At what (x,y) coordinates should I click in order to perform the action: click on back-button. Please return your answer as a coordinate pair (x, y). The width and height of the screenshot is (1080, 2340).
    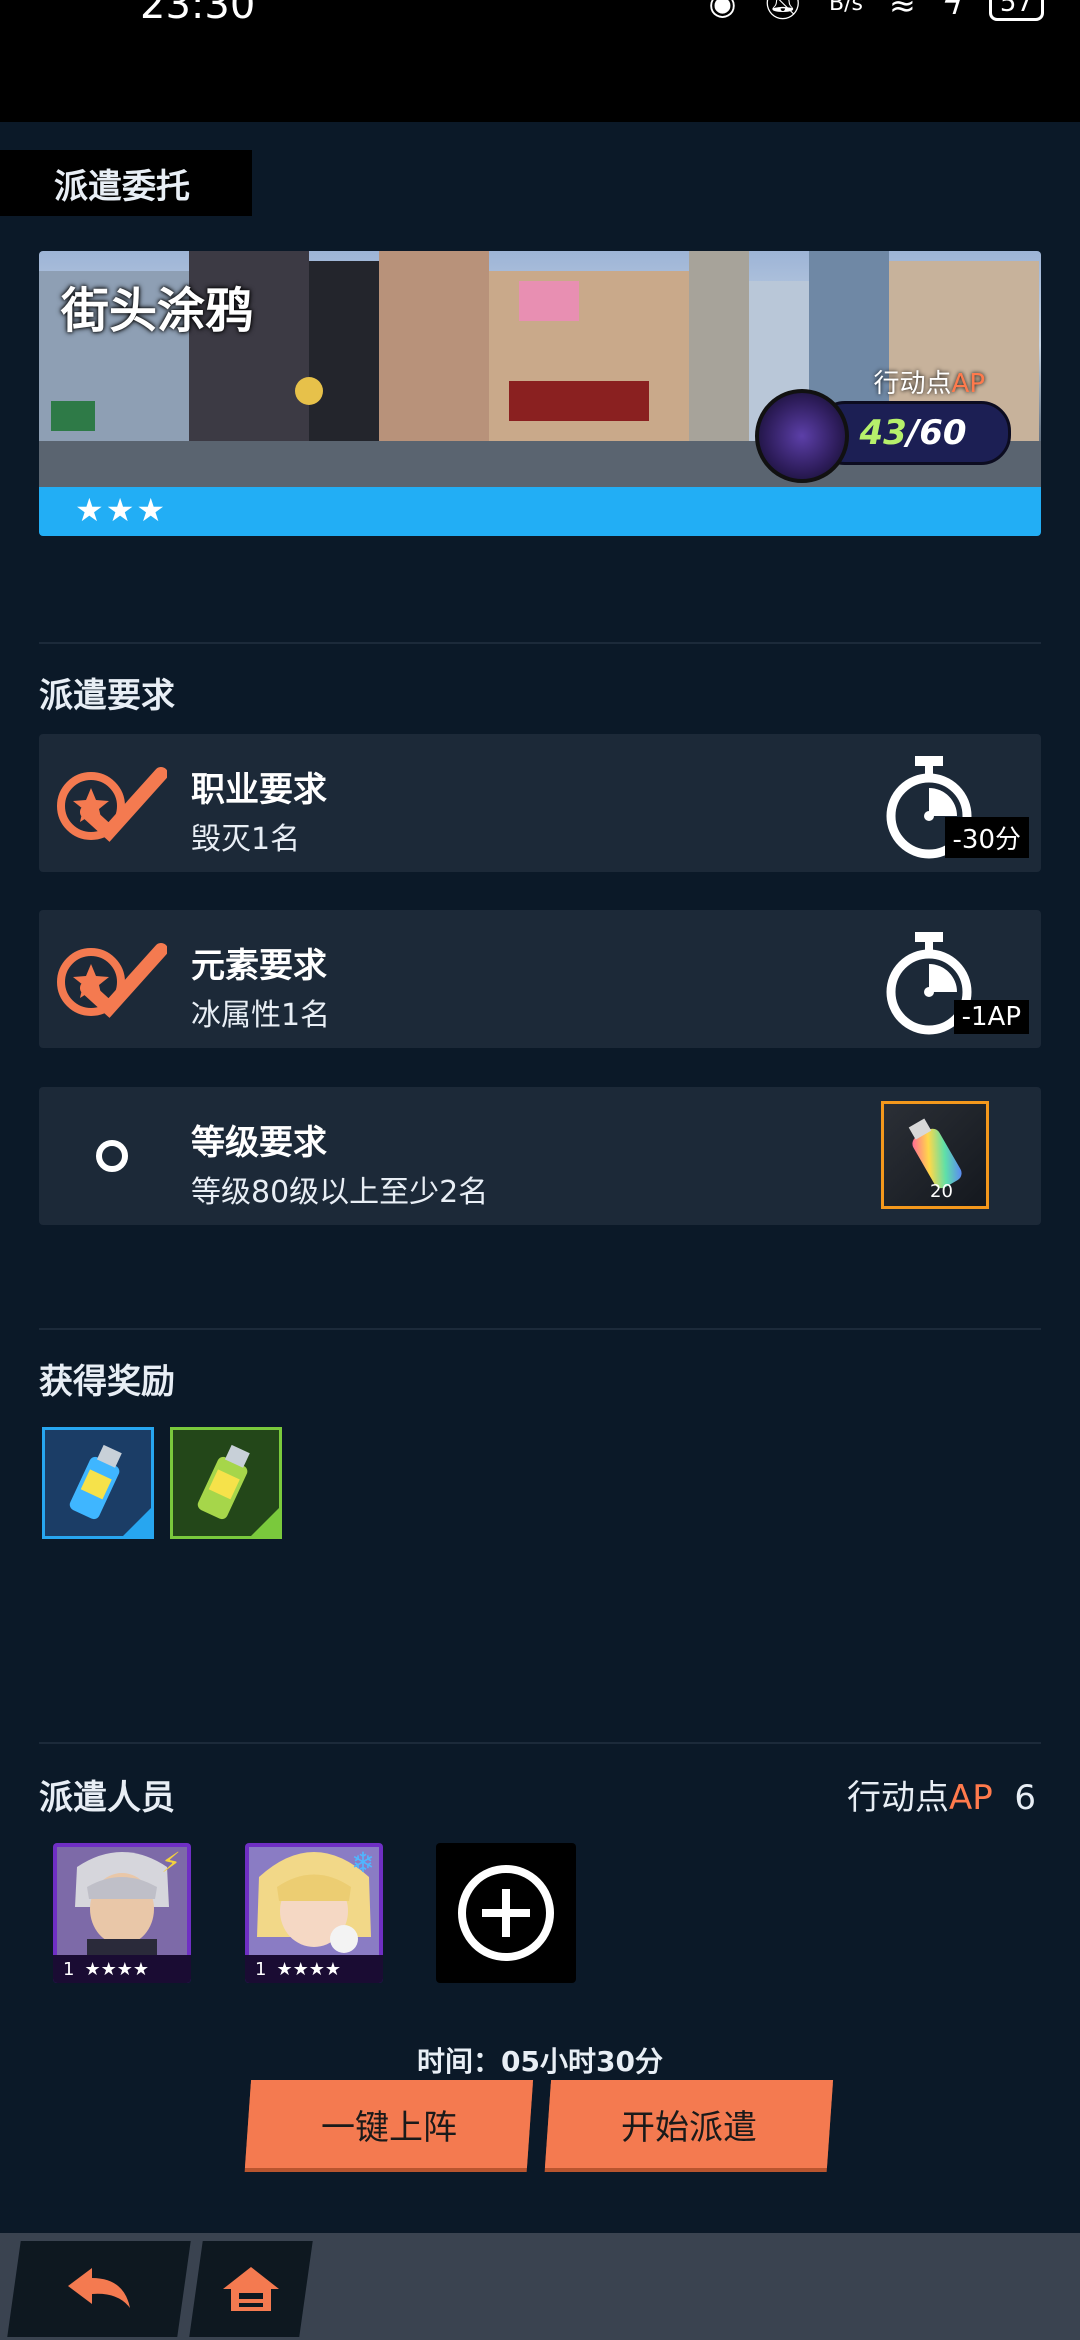
    Looking at the image, I should click on (99, 2289).